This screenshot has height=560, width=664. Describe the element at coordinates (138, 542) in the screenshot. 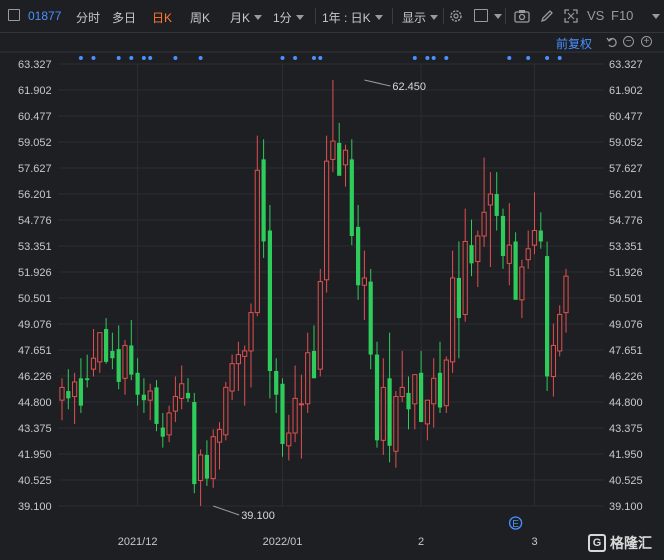

I see `x-tick-label: 2021/12` at that location.